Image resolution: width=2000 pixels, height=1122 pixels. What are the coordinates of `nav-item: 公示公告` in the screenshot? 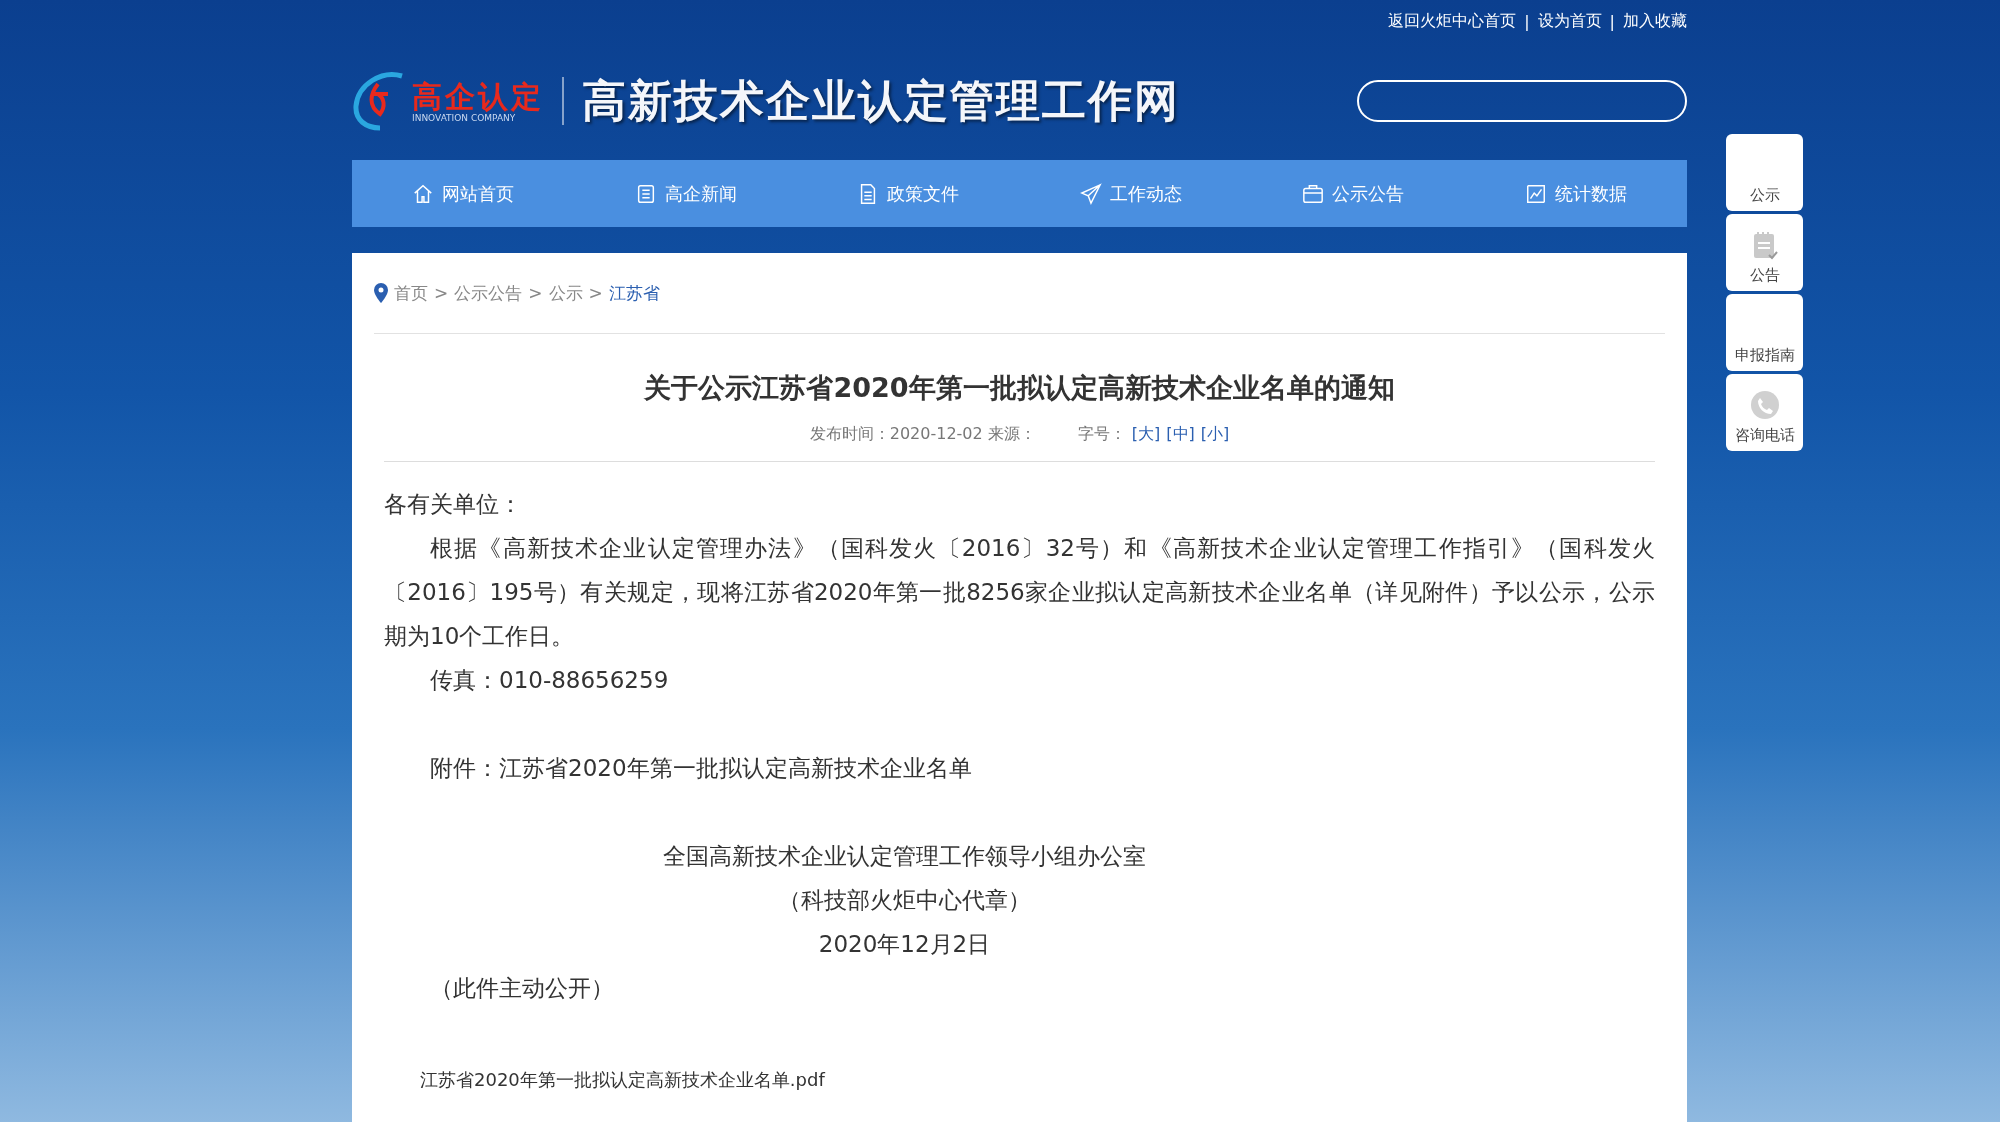 It's located at (1353, 193).